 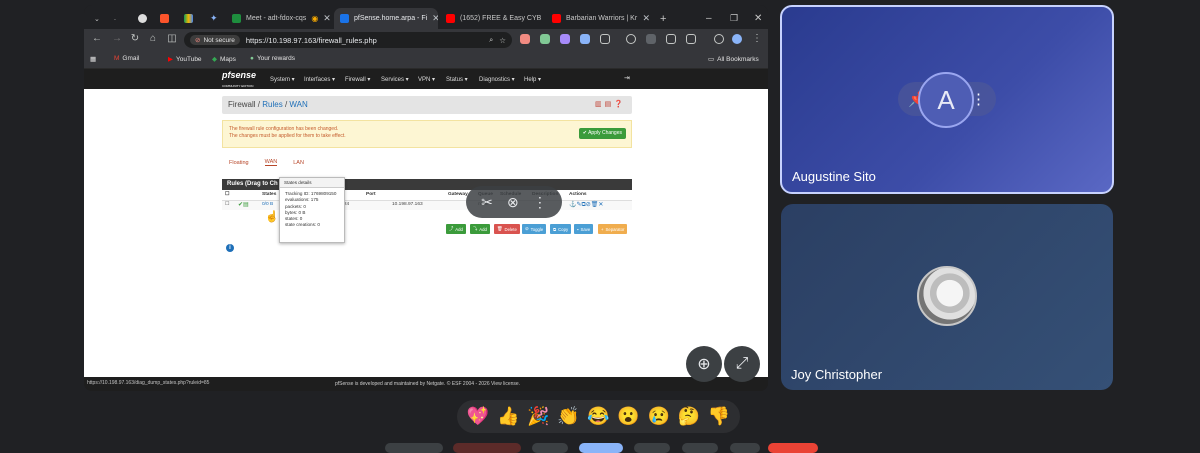 I want to click on password-icon, so click(x=631, y=39).